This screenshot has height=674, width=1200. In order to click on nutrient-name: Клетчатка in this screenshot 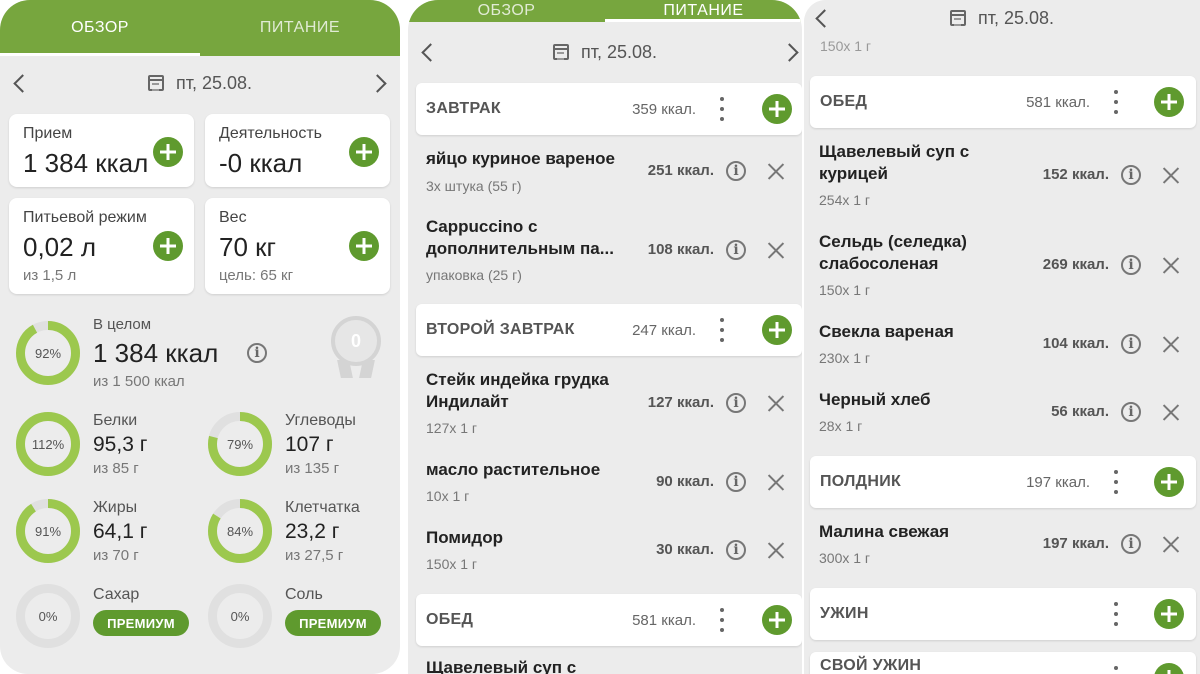, I will do `click(322, 507)`.